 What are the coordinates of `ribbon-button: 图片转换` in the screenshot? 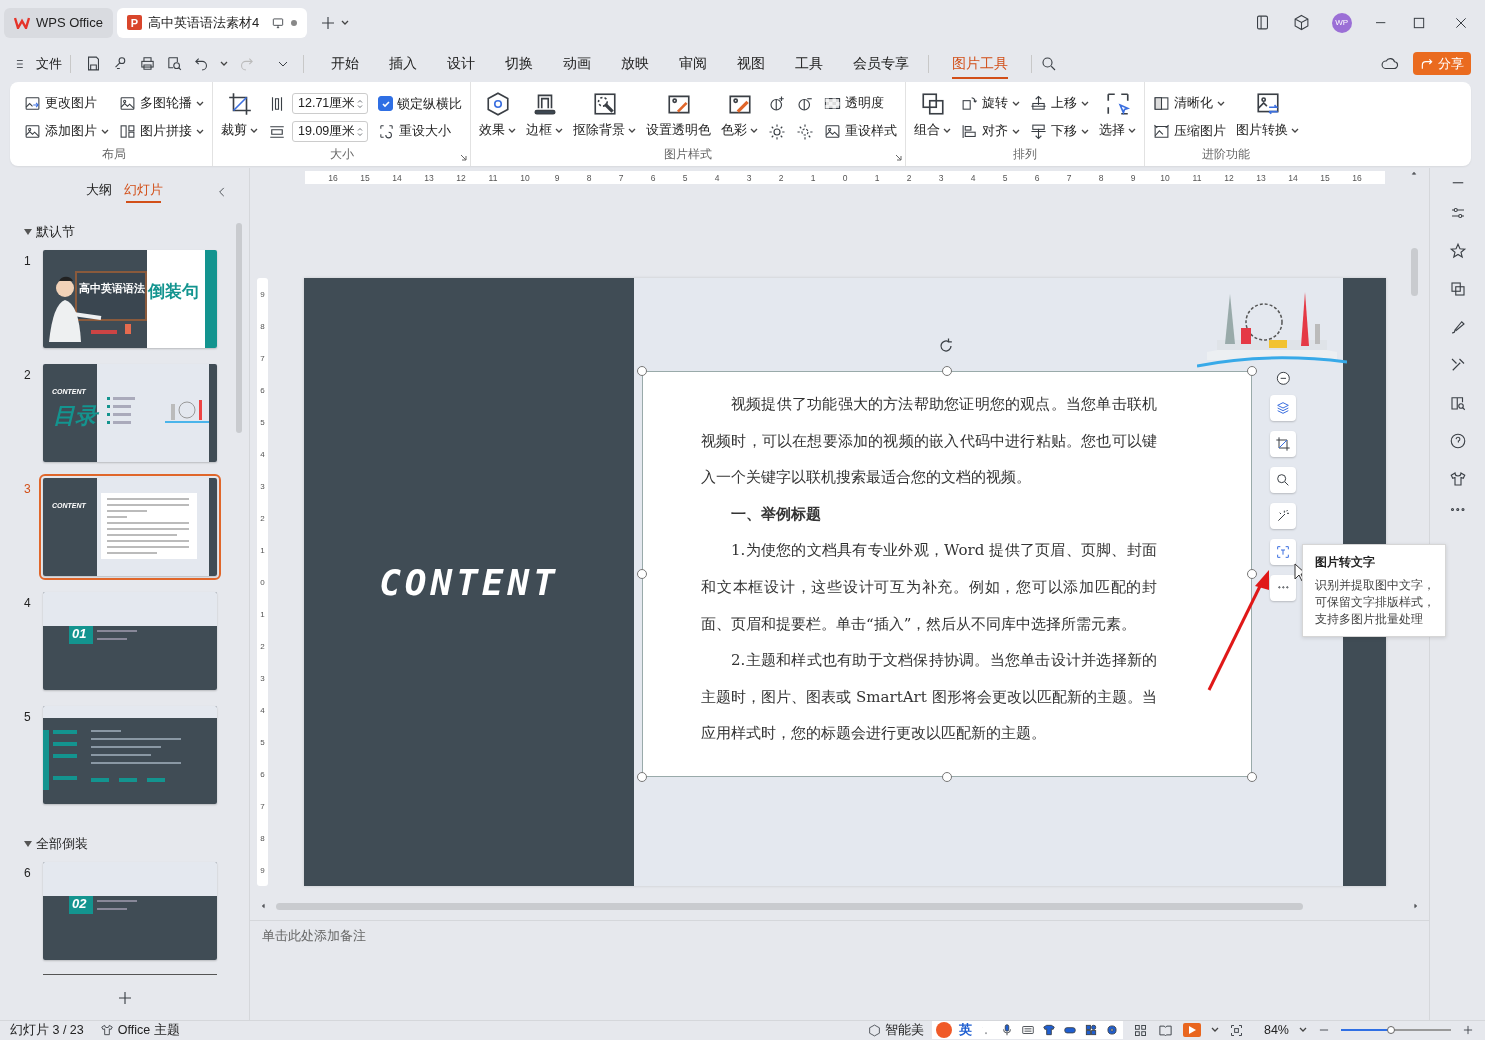 It's located at (1267, 117).